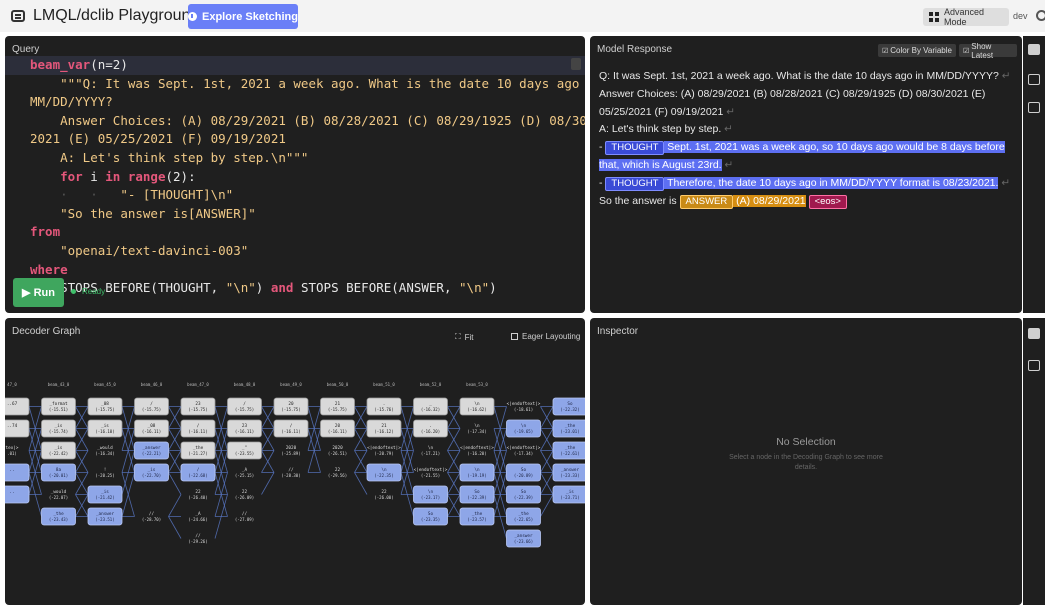 The width and height of the screenshot is (1045, 607). I want to click on graph-node: So(-20.89), so click(523, 472).